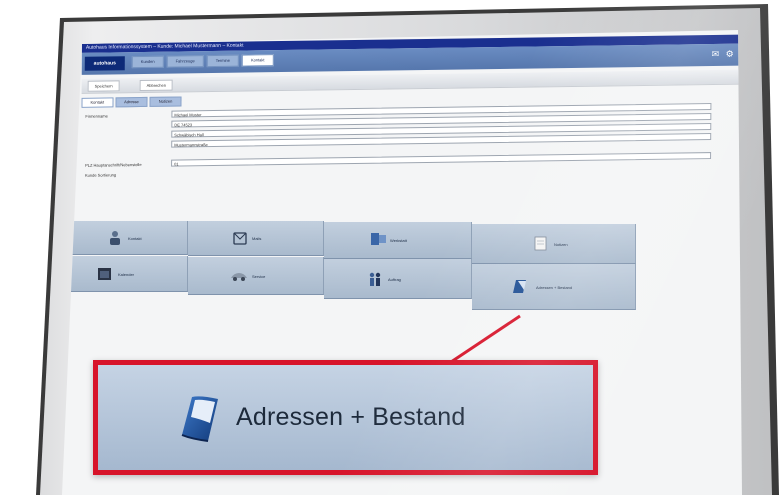 This screenshot has width=779, height=495. I want to click on callout-label: Adressen + Bestand, so click(351, 417).